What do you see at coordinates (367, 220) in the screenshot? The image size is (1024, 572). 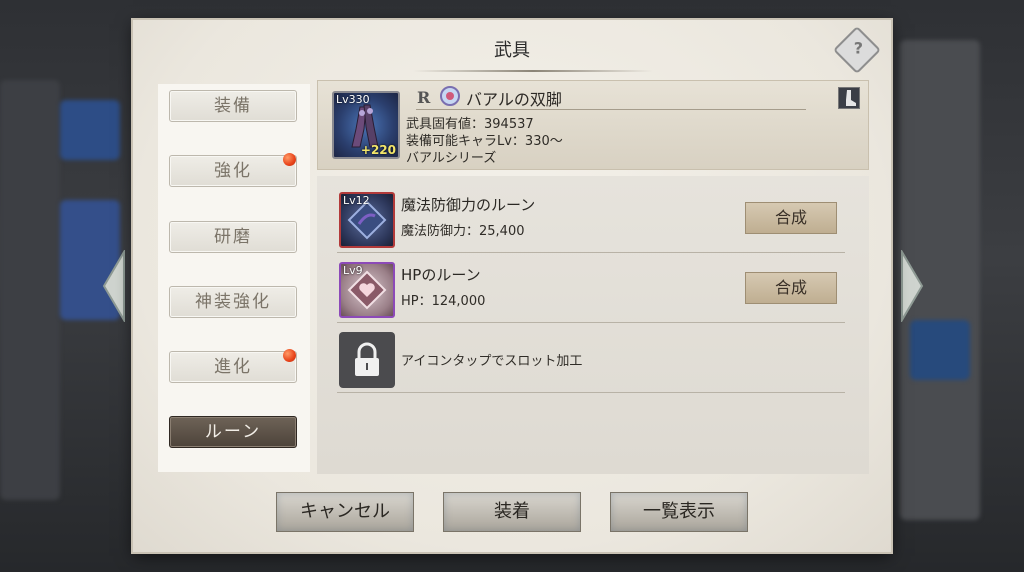 I see `magic-defense-rune-icon: Lv12` at bounding box center [367, 220].